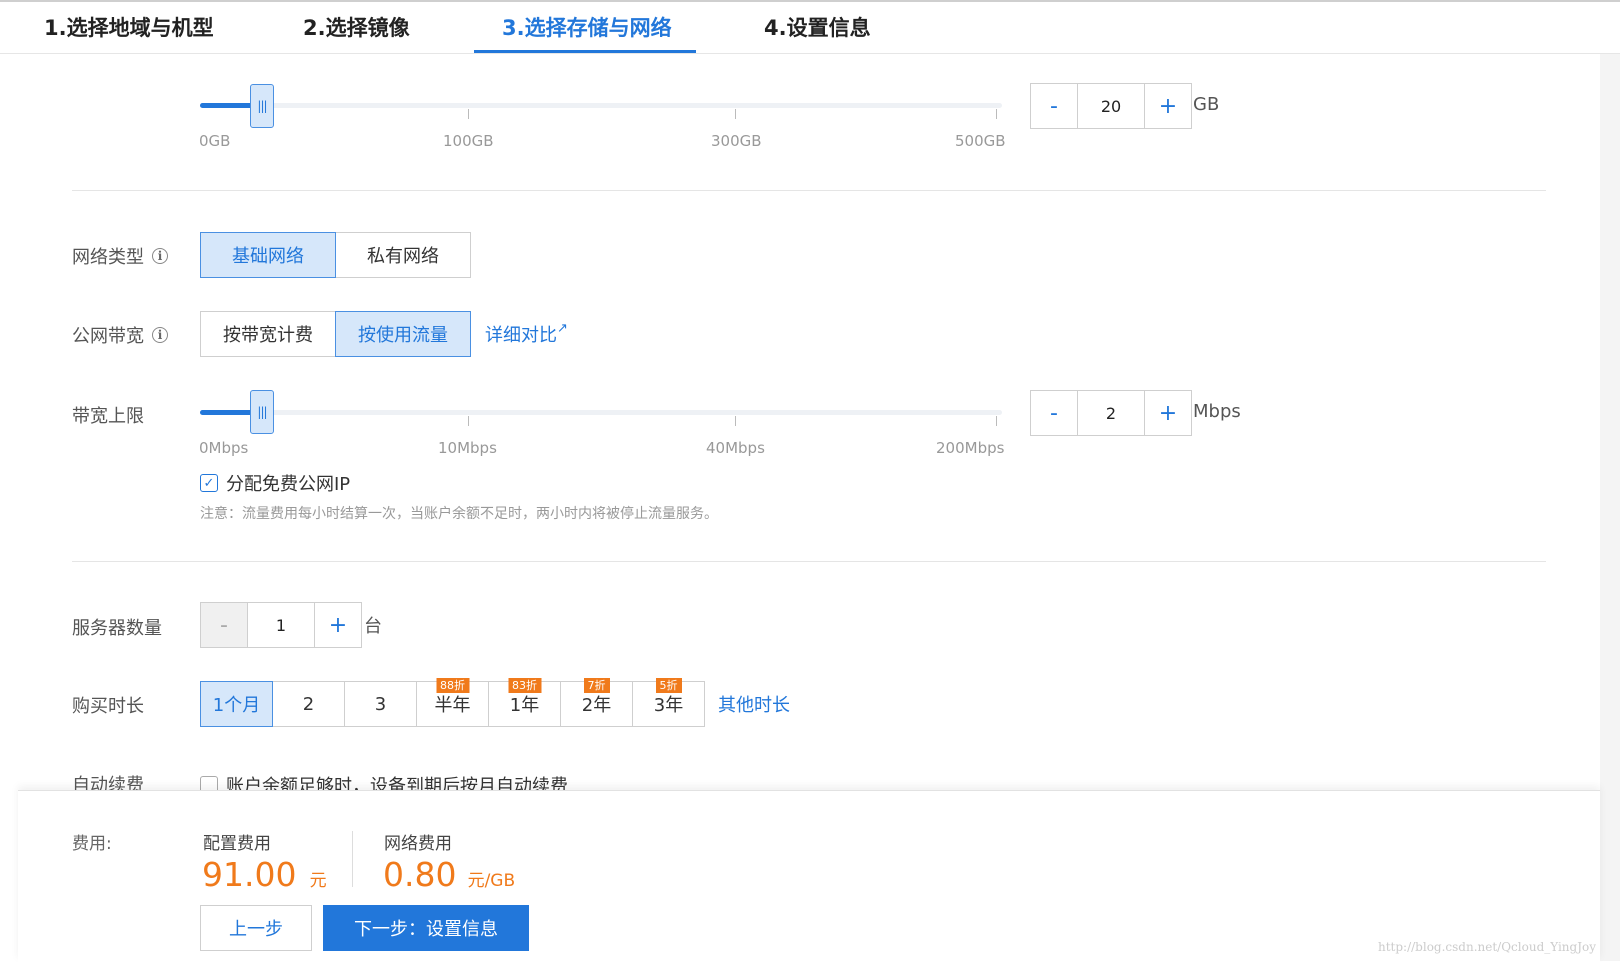 This screenshot has height=962, width=1620. I want to click on purchase-duration-selector: 1个月 2 3 88折 半年 83折 1年 7折 2年 5折 3年, so click(452, 702).